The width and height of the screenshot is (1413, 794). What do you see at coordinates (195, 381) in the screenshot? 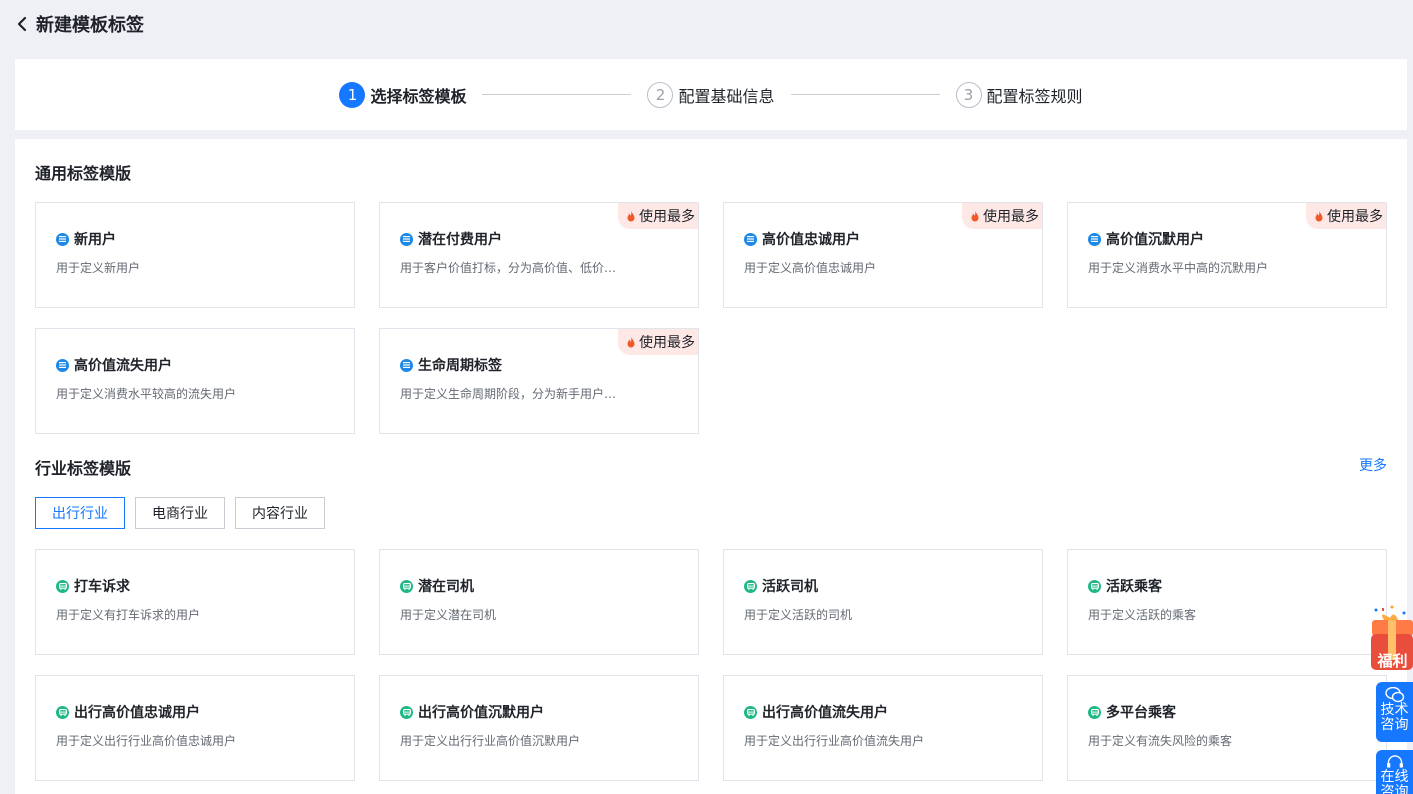
I see `template-card: 高价值流失用户用于定义消费水平较高的流失用户` at bounding box center [195, 381].